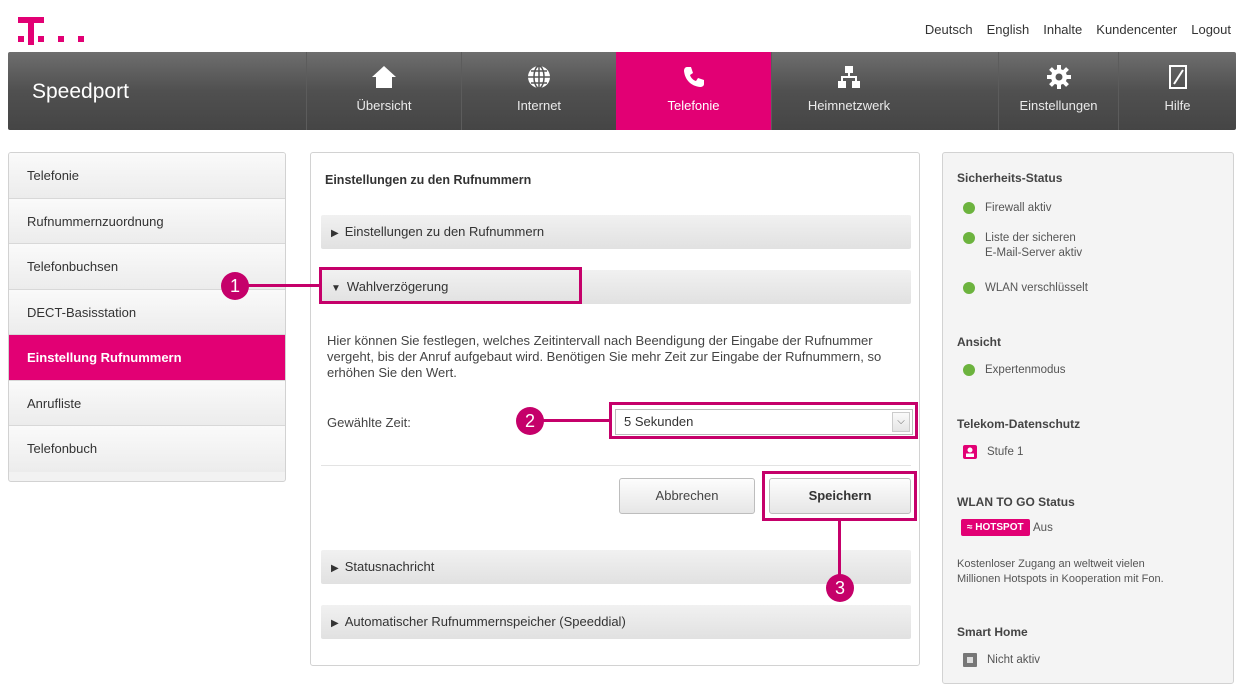  What do you see at coordinates (147, 221) in the screenshot?
I see `menu-item-rufnummernzuordnung: Rufnummernzuordnung` at bounding box center [147, 221].